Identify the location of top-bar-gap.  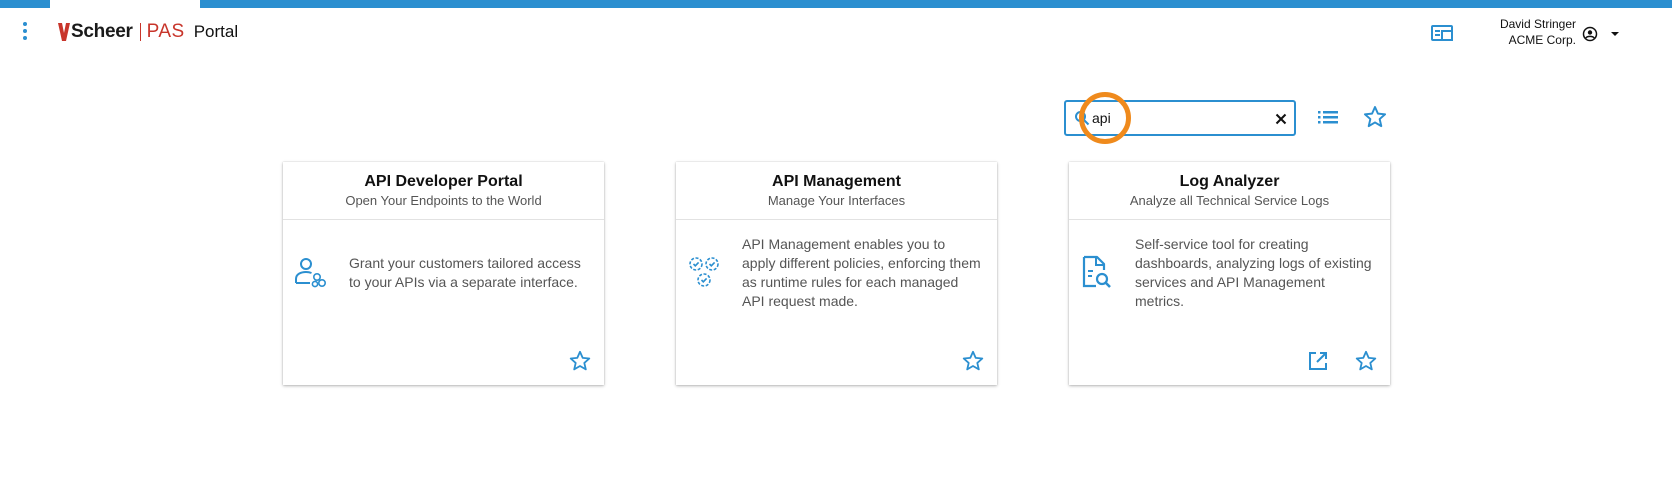
(125, 4).